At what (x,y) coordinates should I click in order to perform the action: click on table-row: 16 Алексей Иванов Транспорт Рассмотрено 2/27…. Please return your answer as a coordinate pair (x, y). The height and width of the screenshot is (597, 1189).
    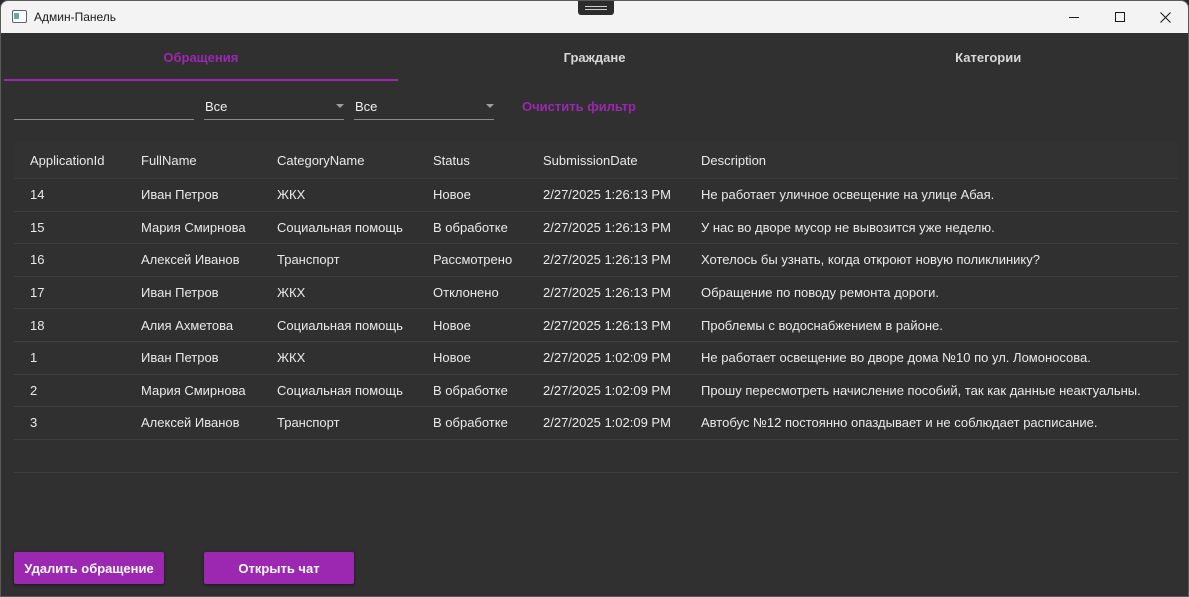
    Looking at the image, I should click on (596, 260).